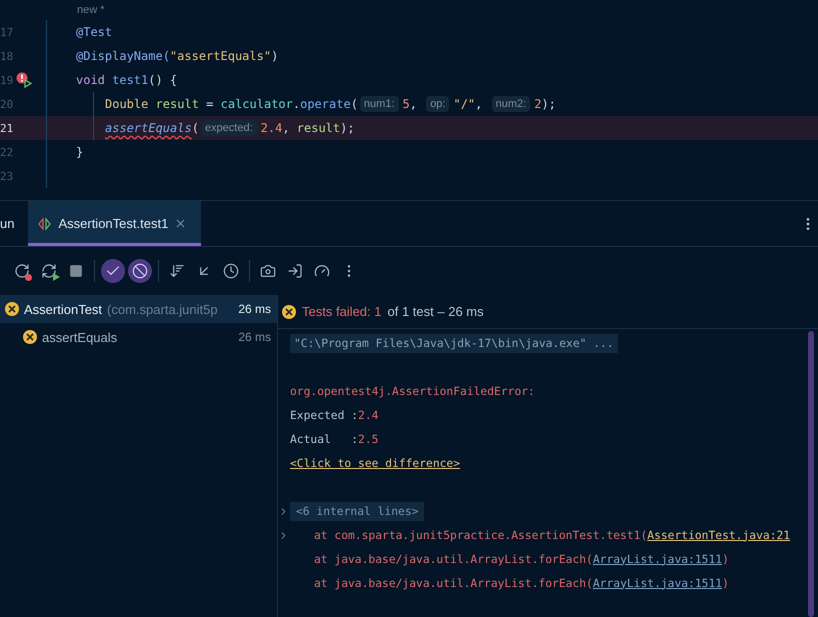 The image size is (818, 617). Describe the element at coordinates (375, 463) in the screenshot. I see `difference-link: <Click to see difference>` at that location.